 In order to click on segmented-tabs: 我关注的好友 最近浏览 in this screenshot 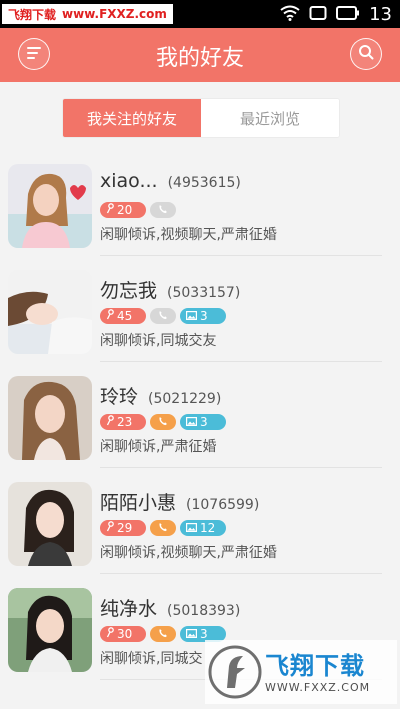, I will do `click(201, 118)`.